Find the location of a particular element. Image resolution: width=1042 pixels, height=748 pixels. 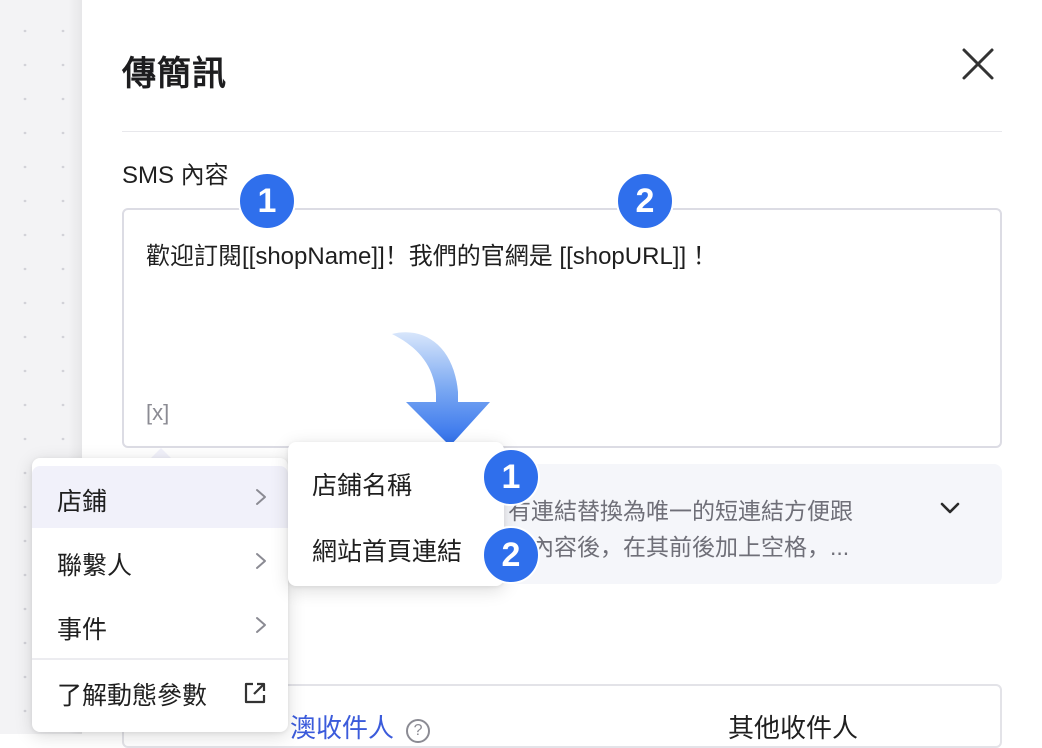

sms-content-label: SMS 內容 is located at coordinates (175, 175).